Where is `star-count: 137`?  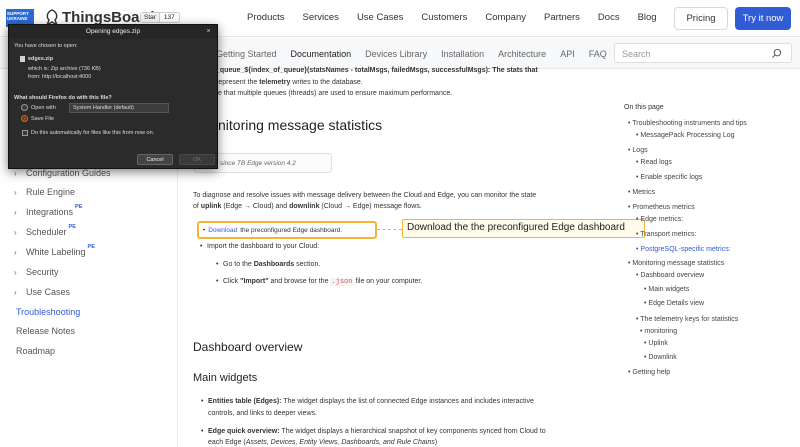 star-count: 137 is located at coordinates (168, 17).